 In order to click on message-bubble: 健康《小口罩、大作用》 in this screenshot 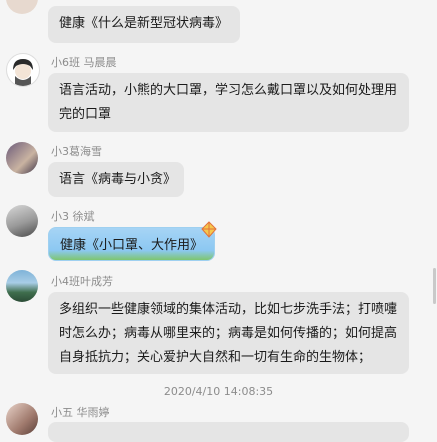, I will do `click(131, 244)`.